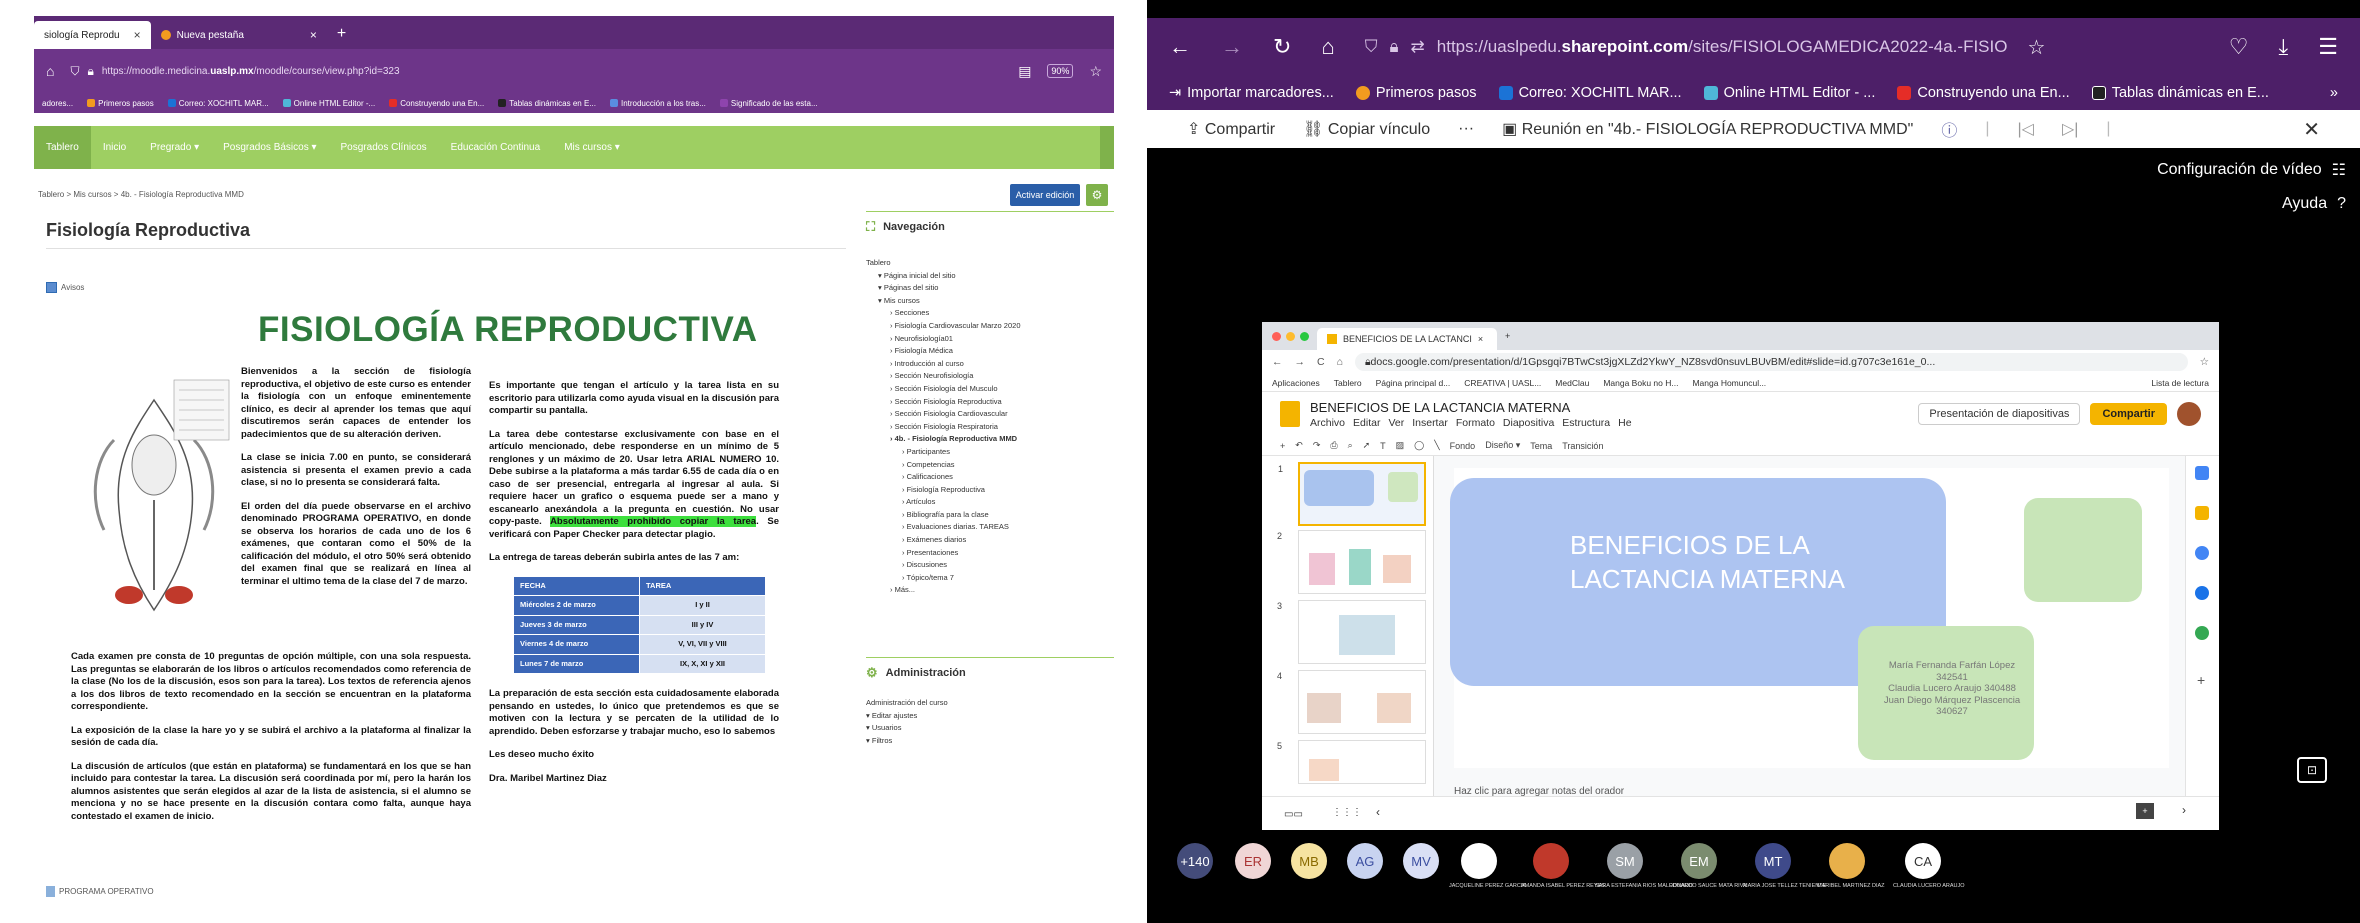 This screenshot has width=2360, height=923. I want to click on slide-thumbnail: 1, so click(1352, 494).